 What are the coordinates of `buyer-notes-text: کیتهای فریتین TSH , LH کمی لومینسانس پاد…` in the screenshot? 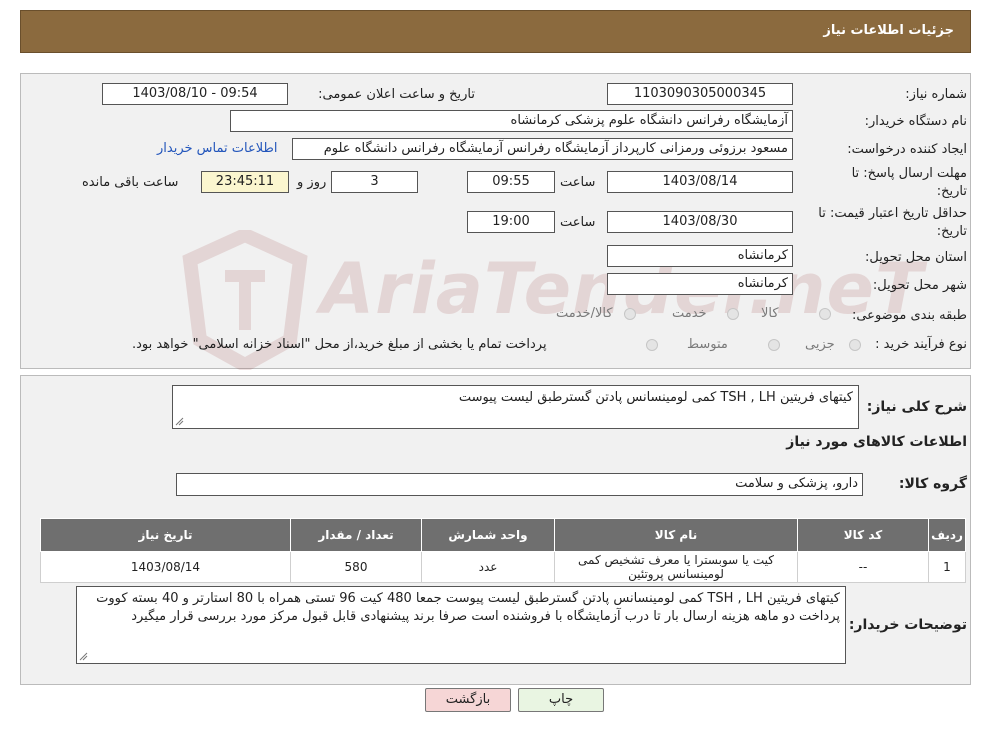 It's located at (468, 607).